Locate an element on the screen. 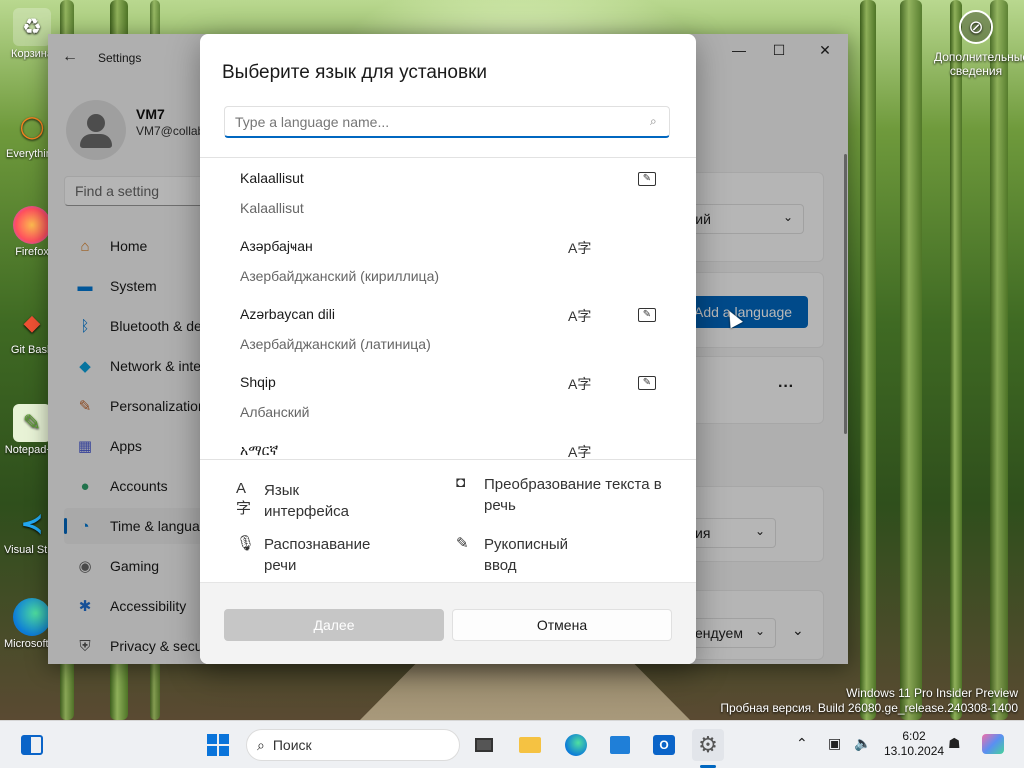  feature-label: Распознавание речи is located at coordinates (317, 555).